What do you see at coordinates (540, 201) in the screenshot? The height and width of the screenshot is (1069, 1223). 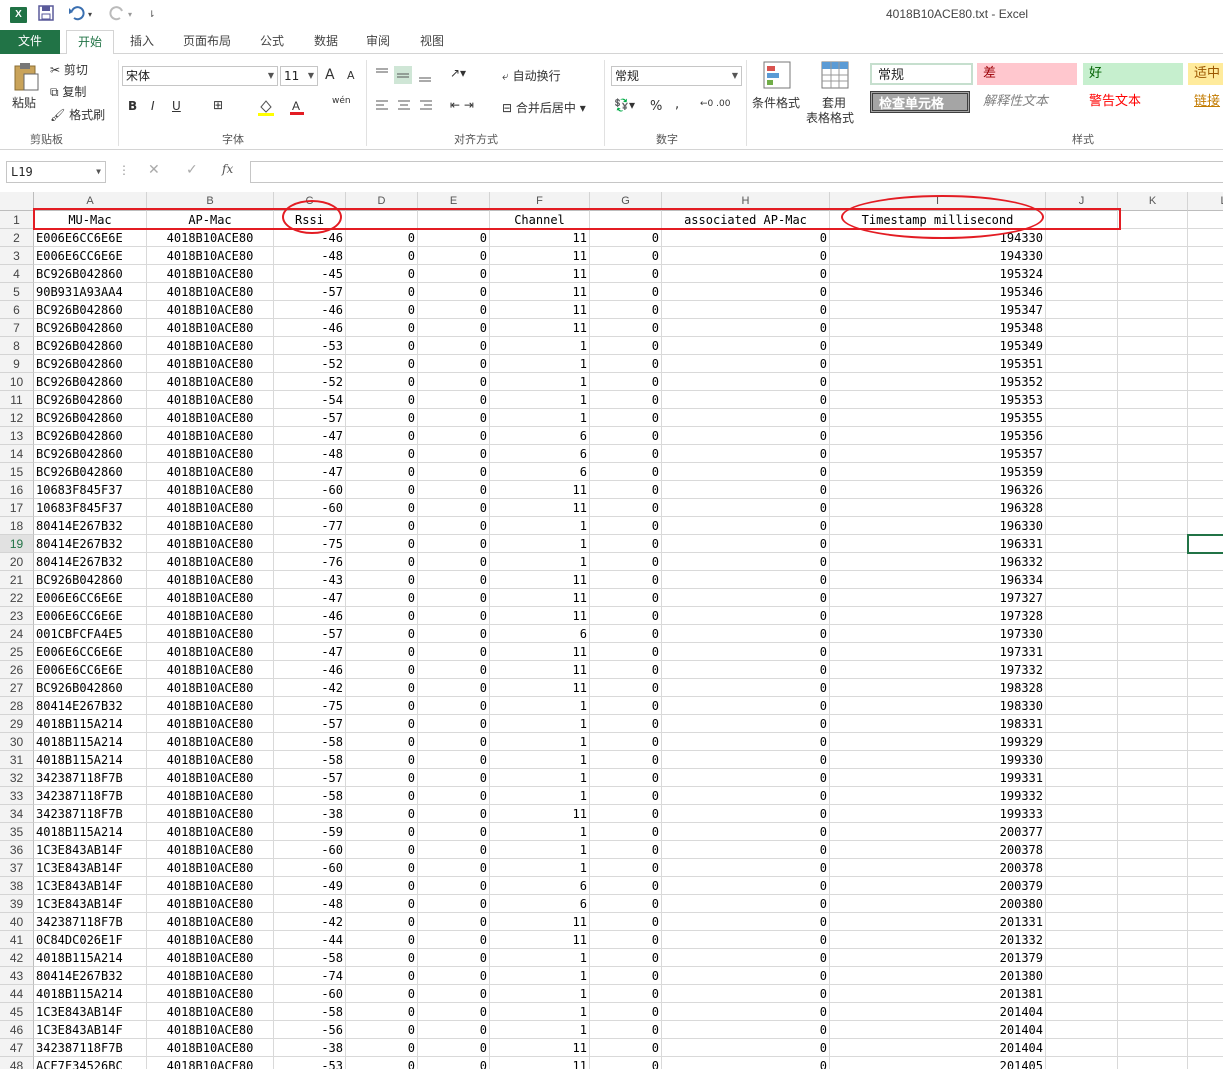 I see `column-header-F: F` at bounding box center [540, 201].